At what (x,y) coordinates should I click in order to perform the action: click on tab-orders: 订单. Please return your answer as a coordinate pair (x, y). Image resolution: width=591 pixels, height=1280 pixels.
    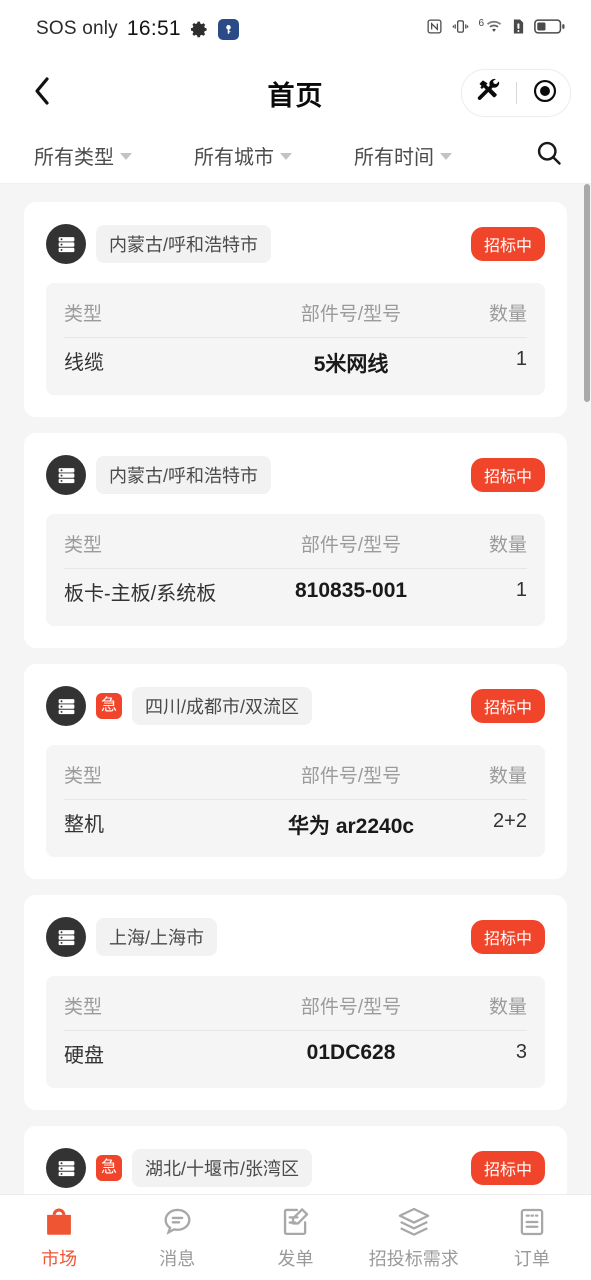
    Looking at the image, I should click on (532, 1238).